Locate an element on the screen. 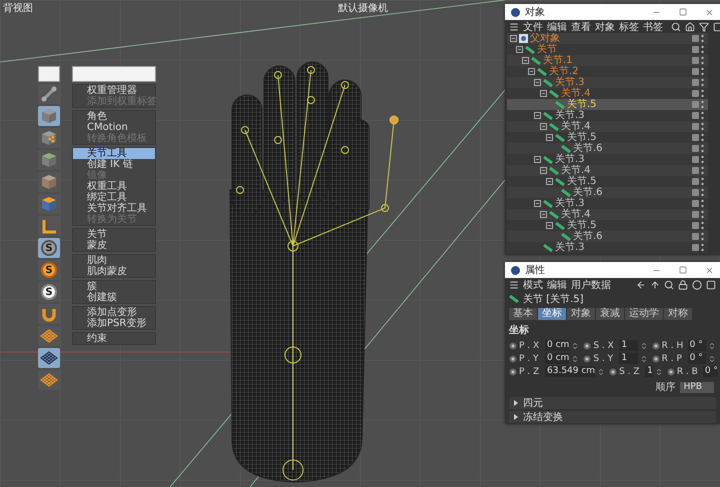  menu-entry: 模式 is located at coordinates (533, 285).